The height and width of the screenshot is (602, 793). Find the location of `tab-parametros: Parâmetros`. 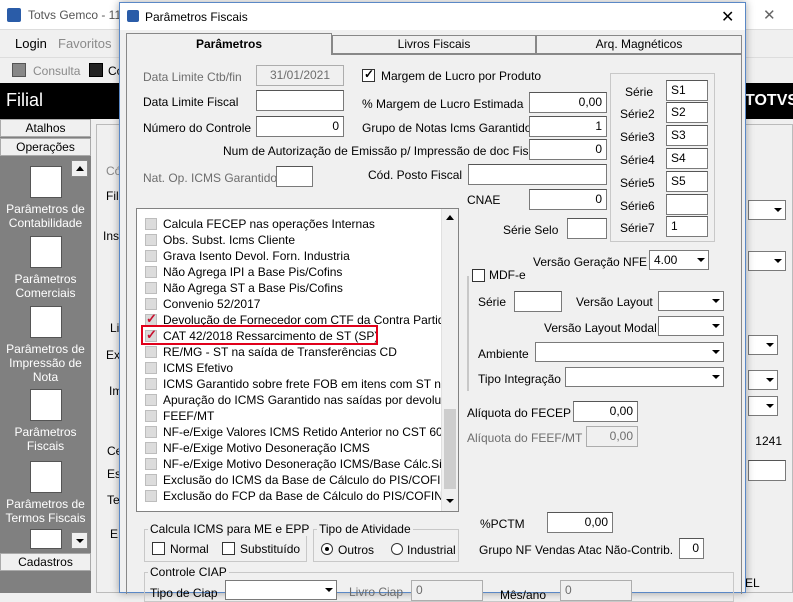

tab-parametros: Parâmetros is located at coordinates (229, 44).